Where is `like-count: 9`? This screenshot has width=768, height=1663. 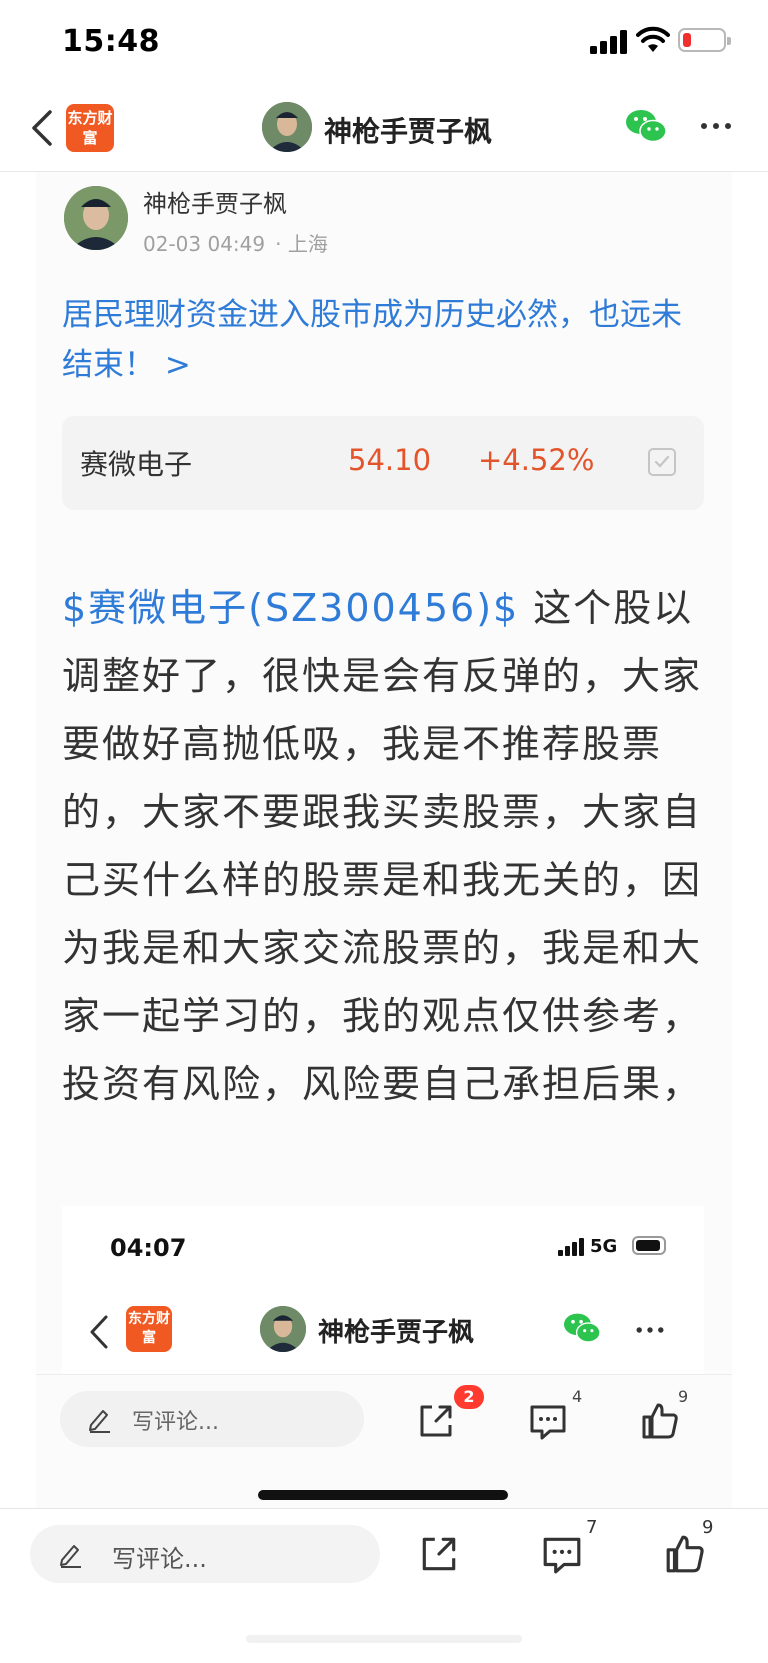 like-count: 9 is located at coordinates (708, 1527).